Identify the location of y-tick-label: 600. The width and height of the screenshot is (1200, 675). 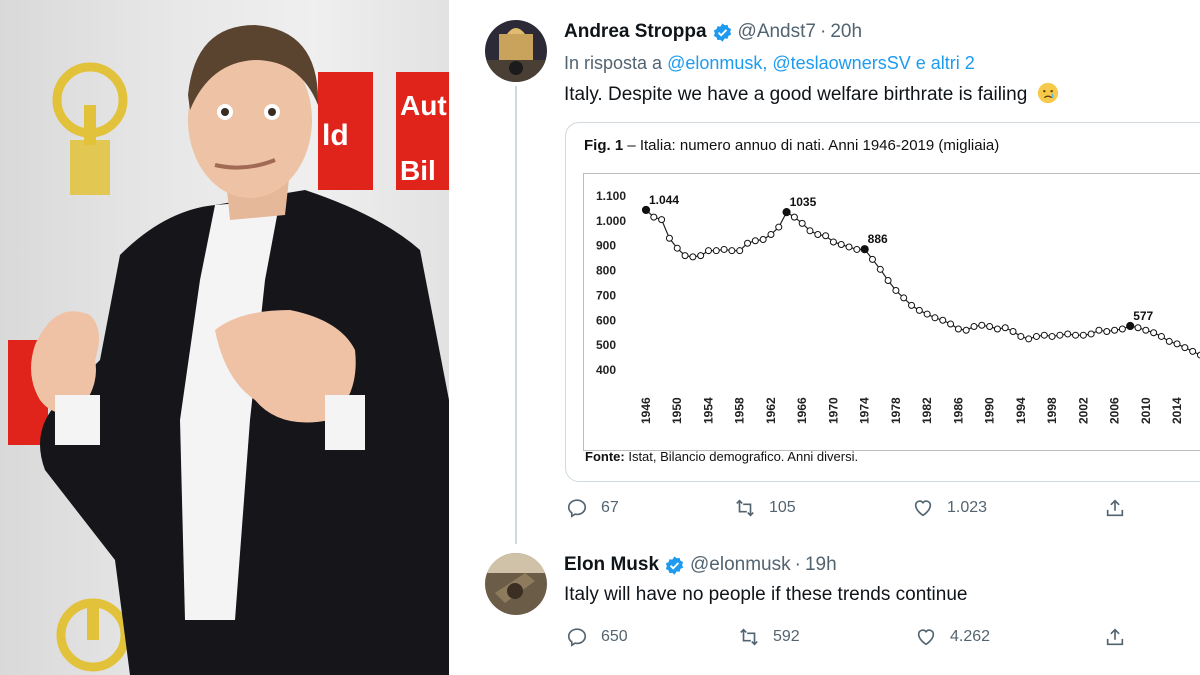
(606, 320).